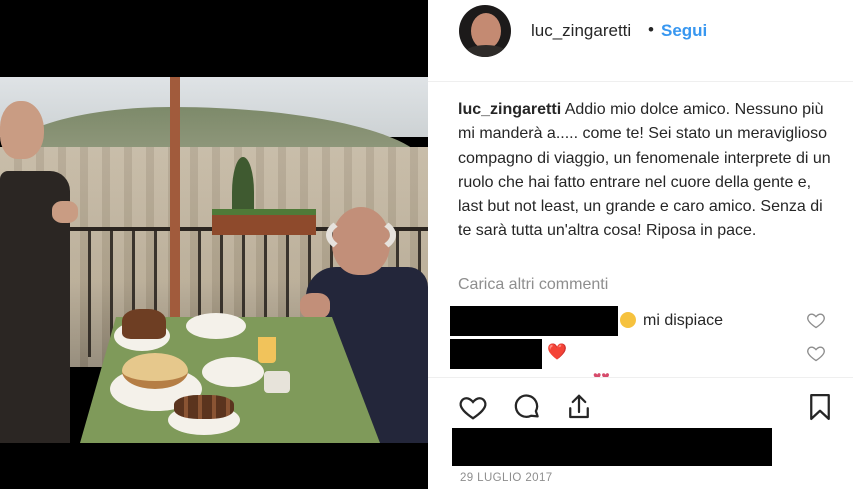  Describe the element at coordinates (684, 31) in the screenshot. I see `follow-button: Segui` at that location.